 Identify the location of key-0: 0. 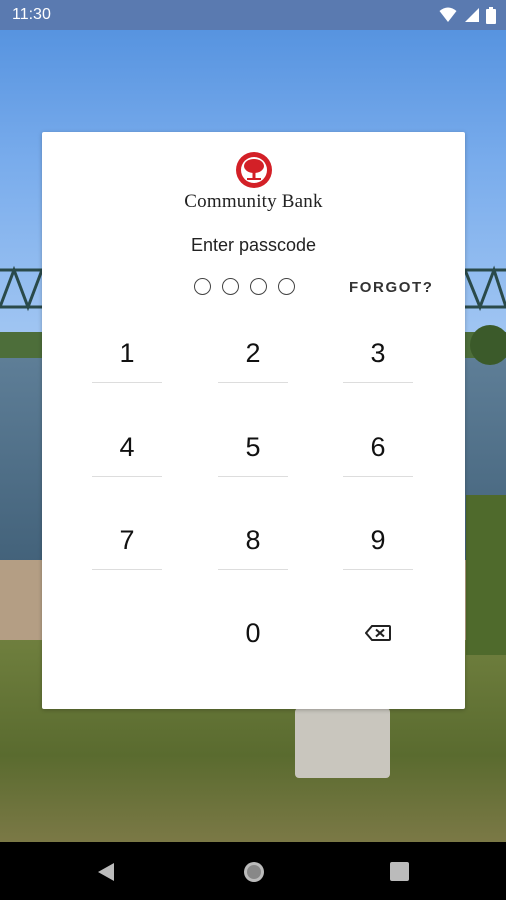
(253, 633).